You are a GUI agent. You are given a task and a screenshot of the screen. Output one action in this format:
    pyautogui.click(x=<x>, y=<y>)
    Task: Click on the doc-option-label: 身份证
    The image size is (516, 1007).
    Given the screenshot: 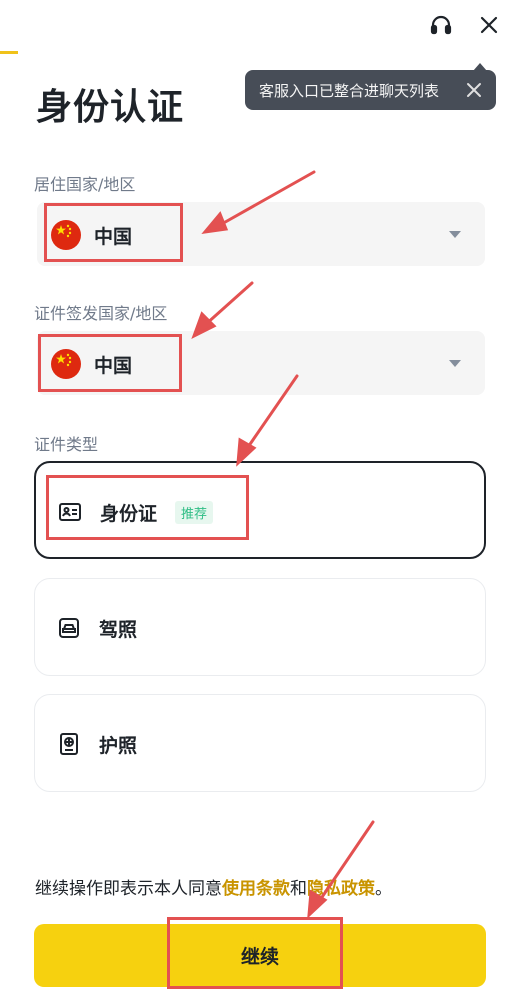 What is the action you would take?
    pyautogui.click(x=129, y=514)
    